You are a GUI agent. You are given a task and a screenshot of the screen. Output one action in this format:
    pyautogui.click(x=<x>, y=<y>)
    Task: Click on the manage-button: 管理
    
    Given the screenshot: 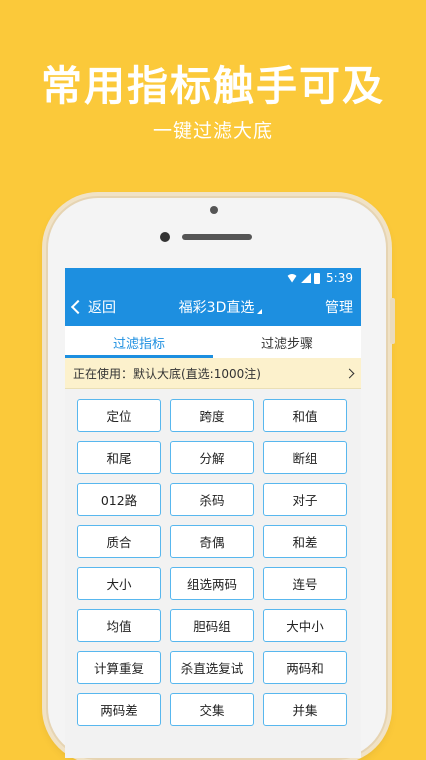 What is the action you would take?
    pyautogui.click(x=339, y=307)
    